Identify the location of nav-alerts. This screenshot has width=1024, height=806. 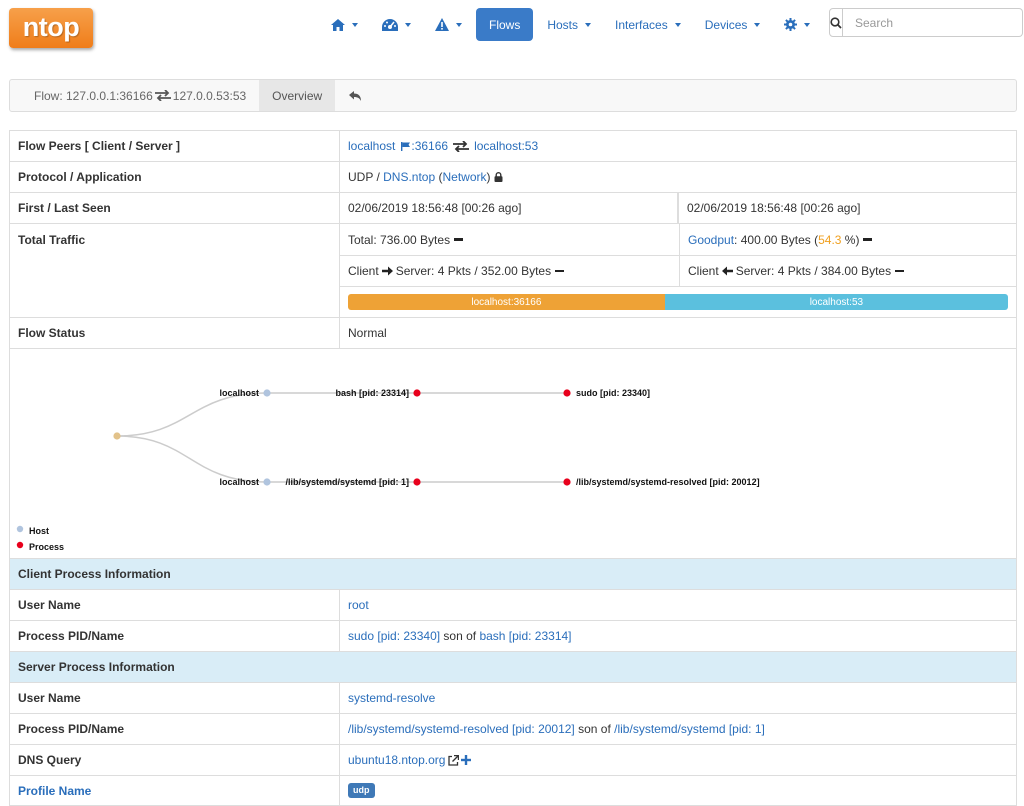
(448, 24).